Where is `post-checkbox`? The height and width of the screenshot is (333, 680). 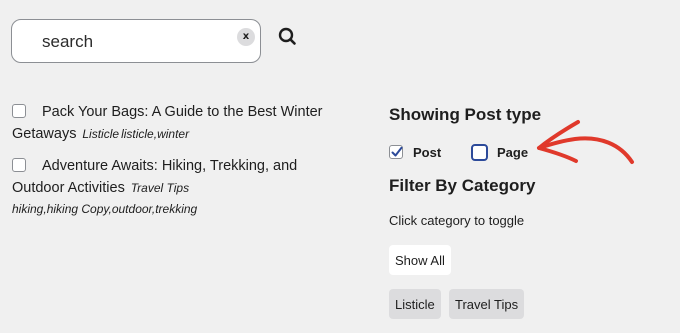
post-checkbox is located at coordinates (396, 152).